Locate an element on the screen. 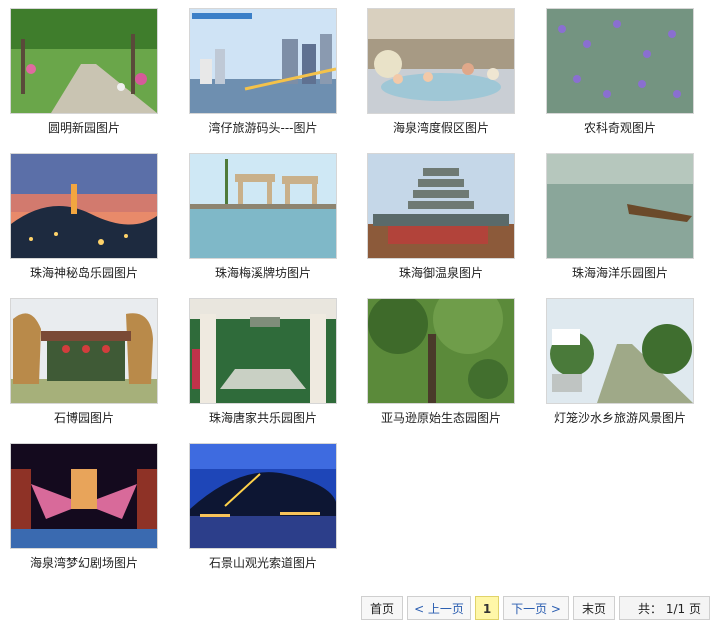  thumbnail-theater is located at coordinates (84, 496).